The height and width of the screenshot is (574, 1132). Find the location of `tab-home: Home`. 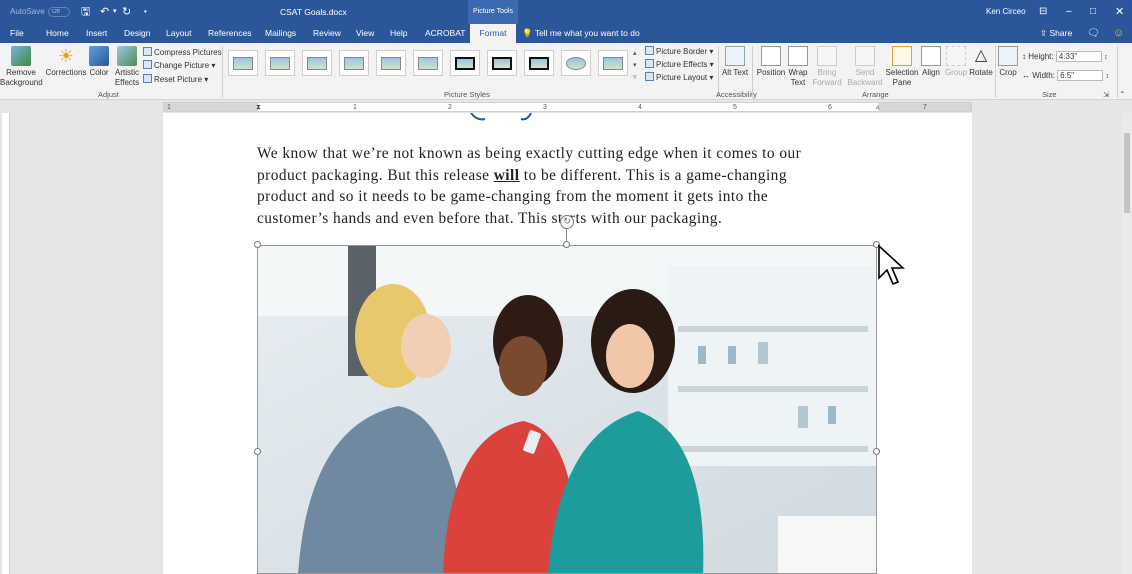

tab-home: Home is located at coordinates (57, 33).